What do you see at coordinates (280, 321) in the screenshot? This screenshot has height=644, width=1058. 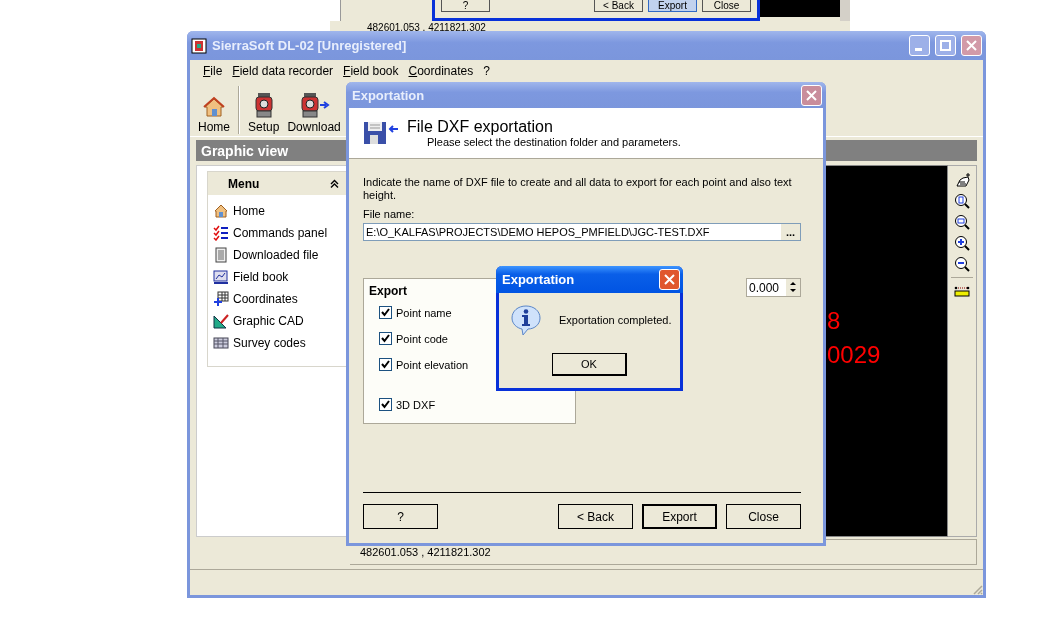 I see `menu-panel-item: Graphic CAD` at bounding box center [280, 321].